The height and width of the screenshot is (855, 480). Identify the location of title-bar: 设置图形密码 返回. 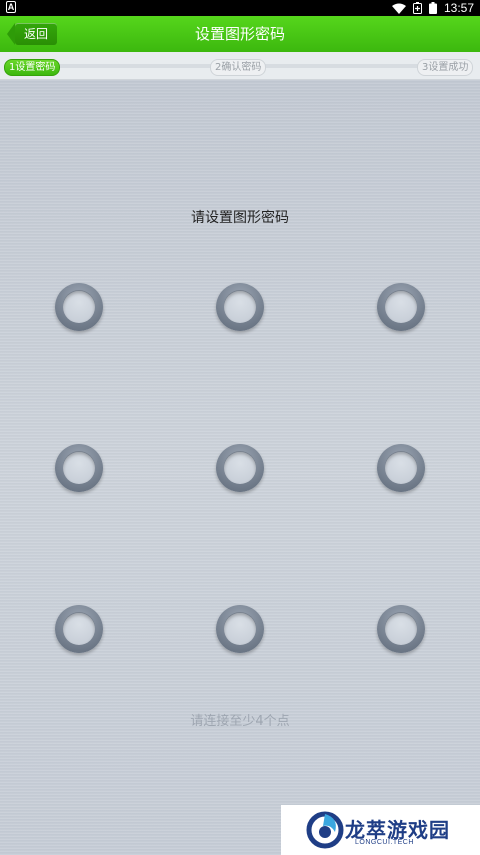
(240, 34).